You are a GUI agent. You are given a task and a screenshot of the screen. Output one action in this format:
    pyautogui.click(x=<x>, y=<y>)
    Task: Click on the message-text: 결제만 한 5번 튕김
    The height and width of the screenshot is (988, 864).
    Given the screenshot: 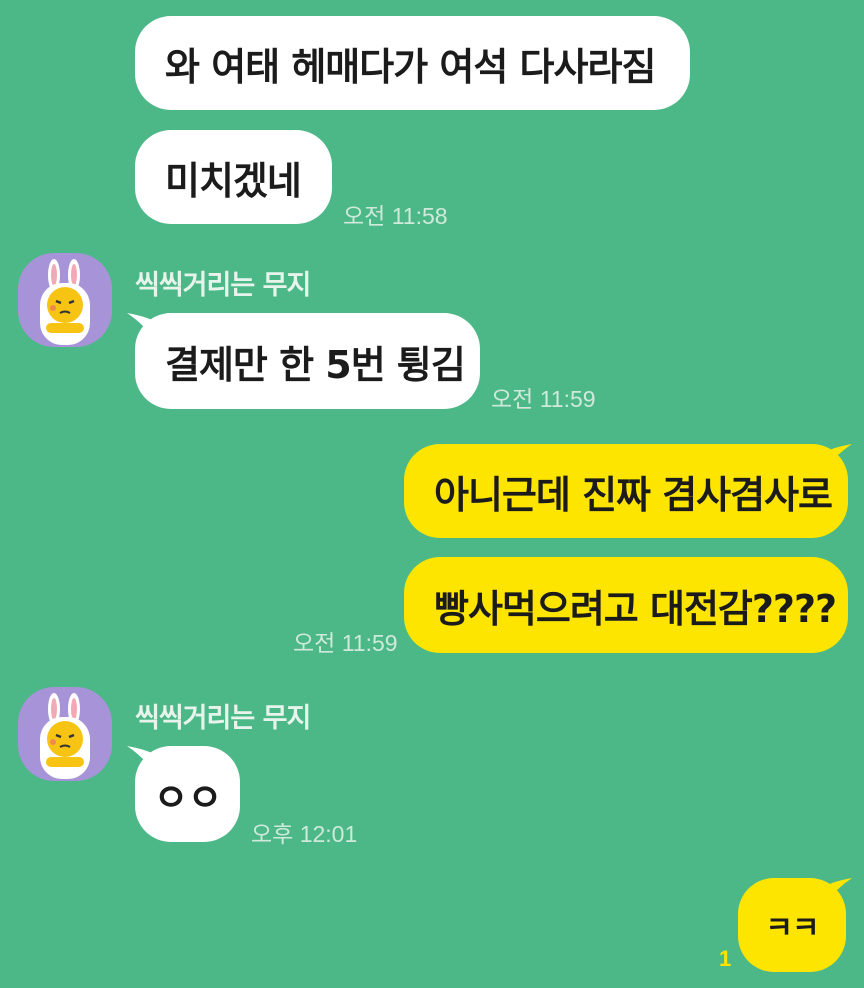 What is the action you would take?
    pyautogui.click(x=315, y=364)
    